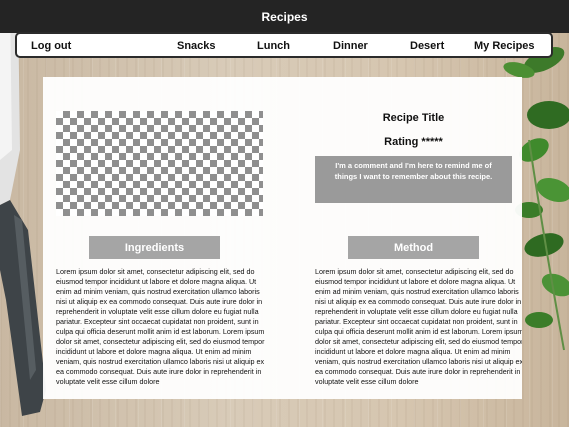  What do you see at coordinates (413, 118) in the screenshot?
I see `recipe-title: Recipe Title` at bounding box center [413, 118].